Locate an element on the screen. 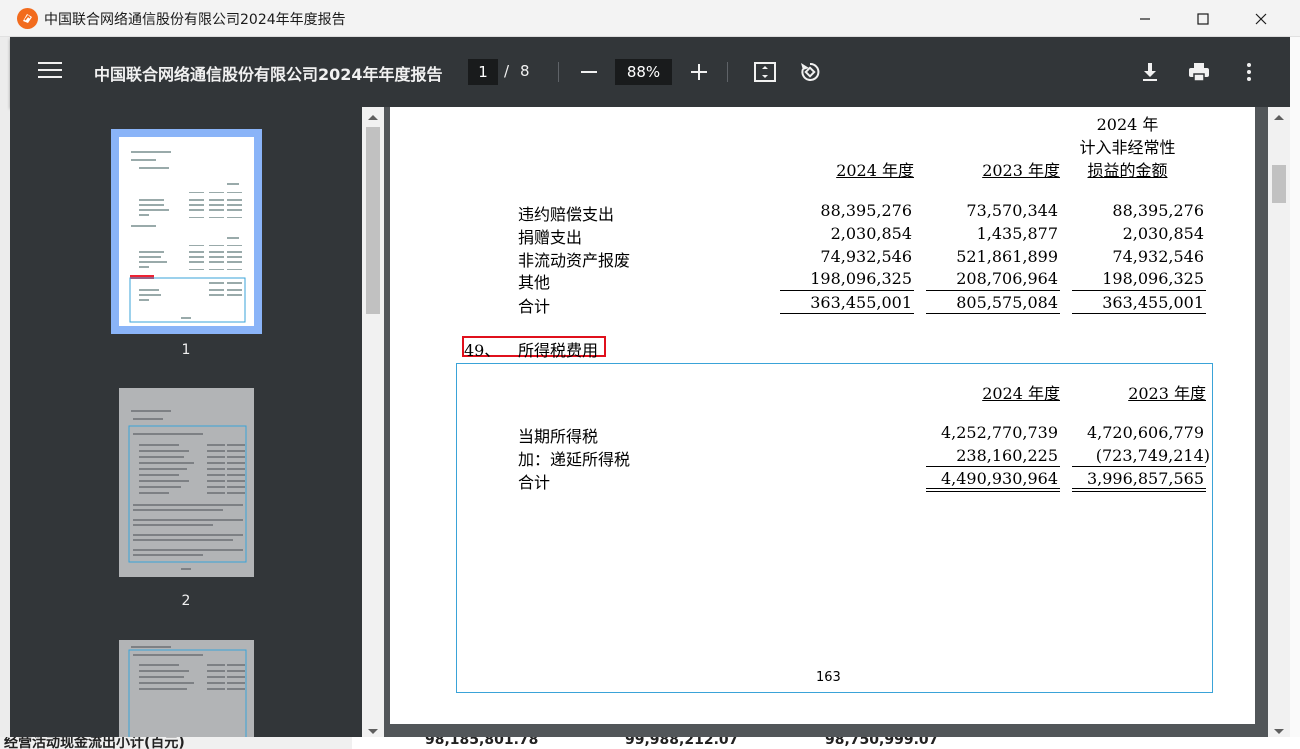 The width and height of the screenshot is (1300, 749). zoom-in-icon is located at coordinates (699, 72).